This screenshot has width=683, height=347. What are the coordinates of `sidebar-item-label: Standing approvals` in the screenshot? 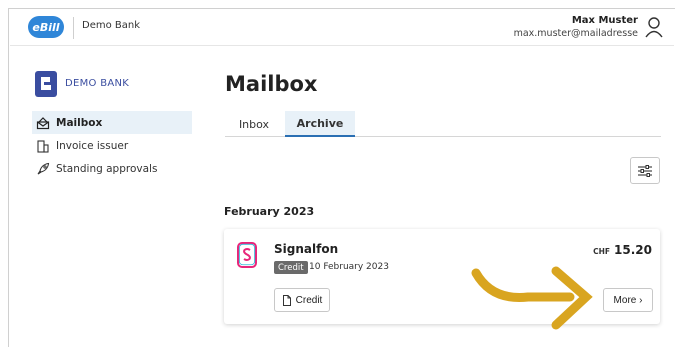 It's located at (107, 168).